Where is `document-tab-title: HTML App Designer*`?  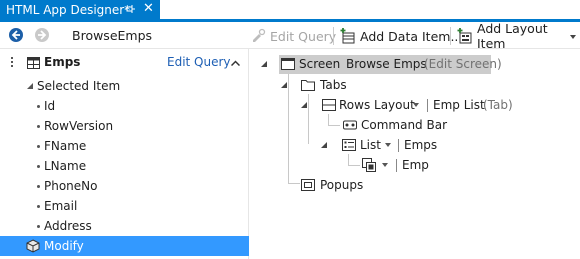
document-tab-title: HTML App Designer* is located at coordinates (68, 10).